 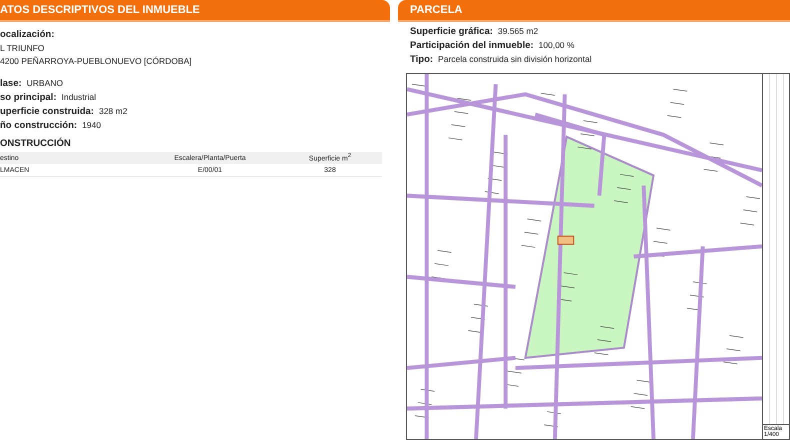 What do you see at coordinates (23, 48) in the screenshot?
I see `address-line: L TRIUNFO` at bounding box center [23, 48].